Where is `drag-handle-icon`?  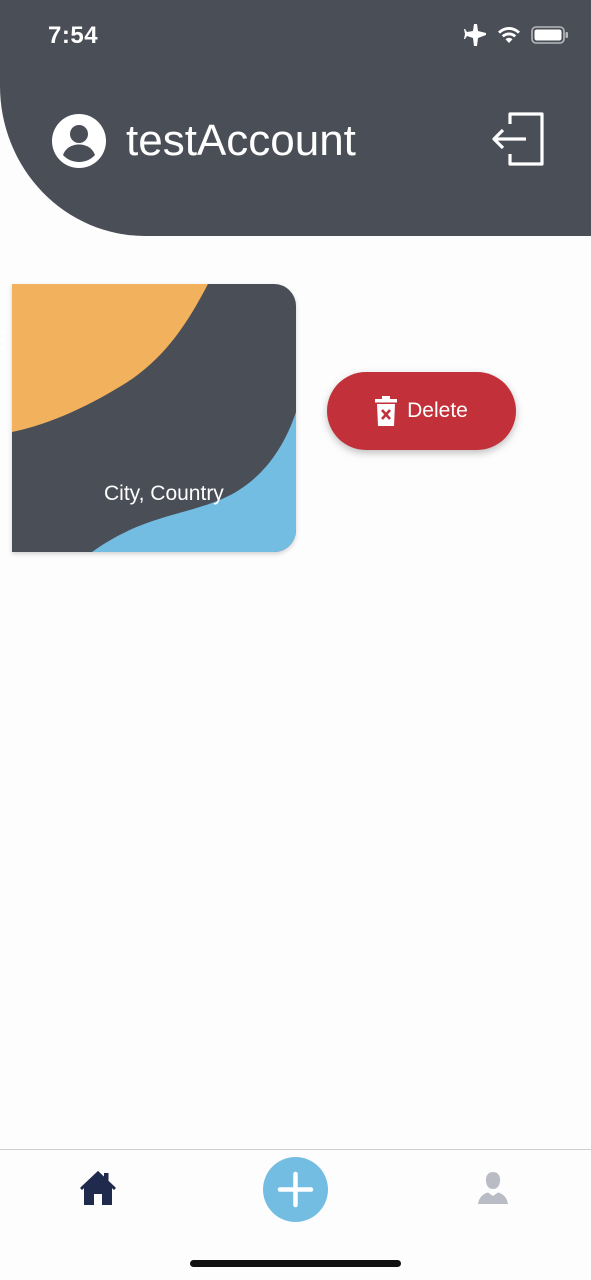
drag-handle-icon is located at coordinates (3, 341).